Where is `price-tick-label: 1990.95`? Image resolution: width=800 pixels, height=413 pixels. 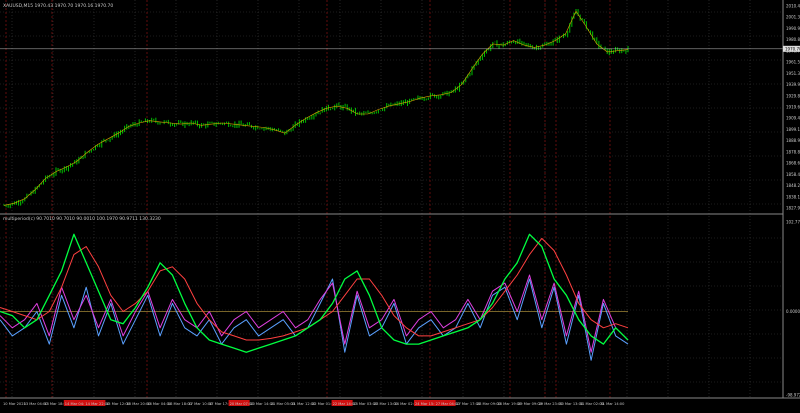 price-tick-label: 1990.95 is located at coordinates (793, 28).